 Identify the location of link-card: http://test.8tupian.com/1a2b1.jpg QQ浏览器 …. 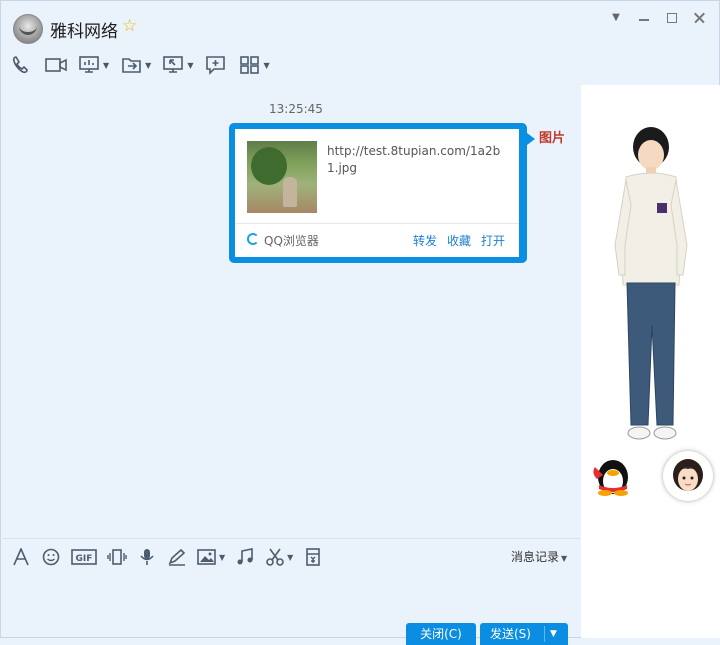
(377, 193).